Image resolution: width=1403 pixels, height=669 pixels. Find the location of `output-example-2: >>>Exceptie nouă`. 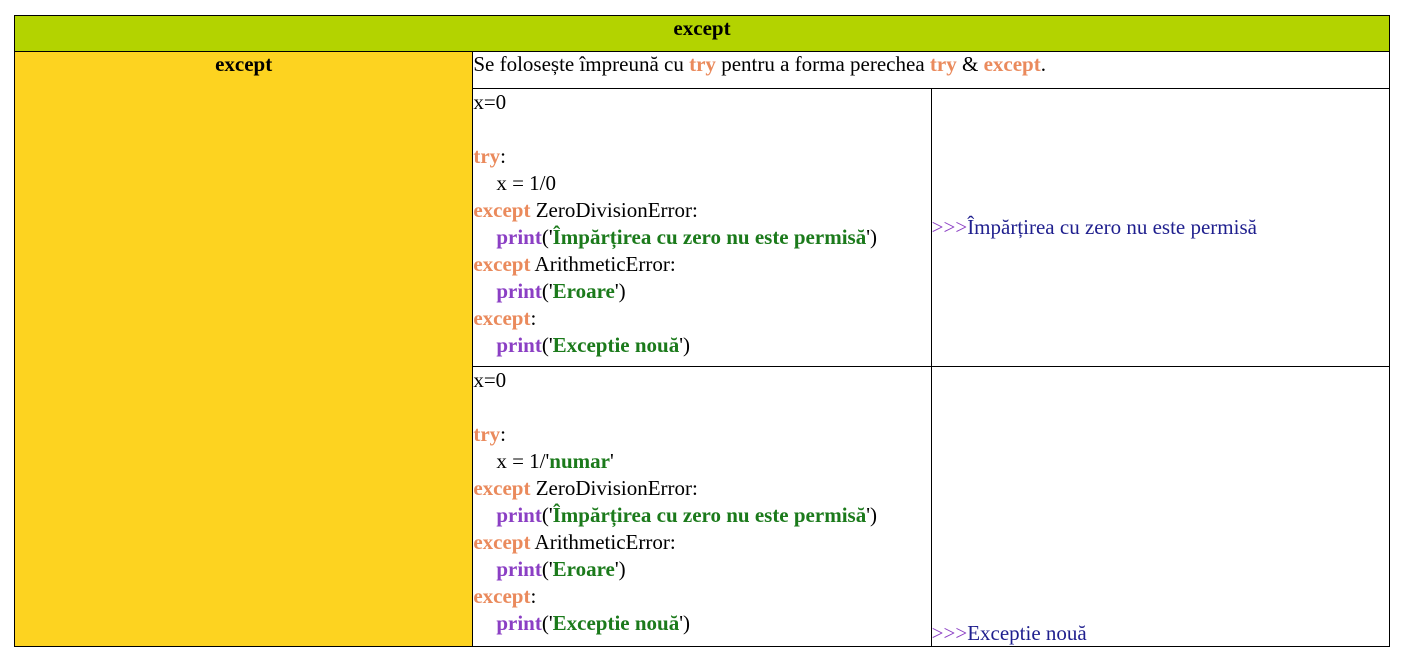

output-example-2: >>>Exceptie nouă is located at coordinates (1160, 506).